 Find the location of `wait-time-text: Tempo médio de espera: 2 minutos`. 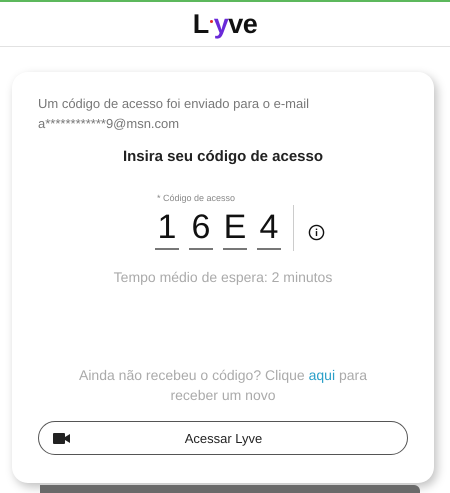

wait-time-text: Tempo médio de espera: 2 minutos is located at coordinates (223, 277).